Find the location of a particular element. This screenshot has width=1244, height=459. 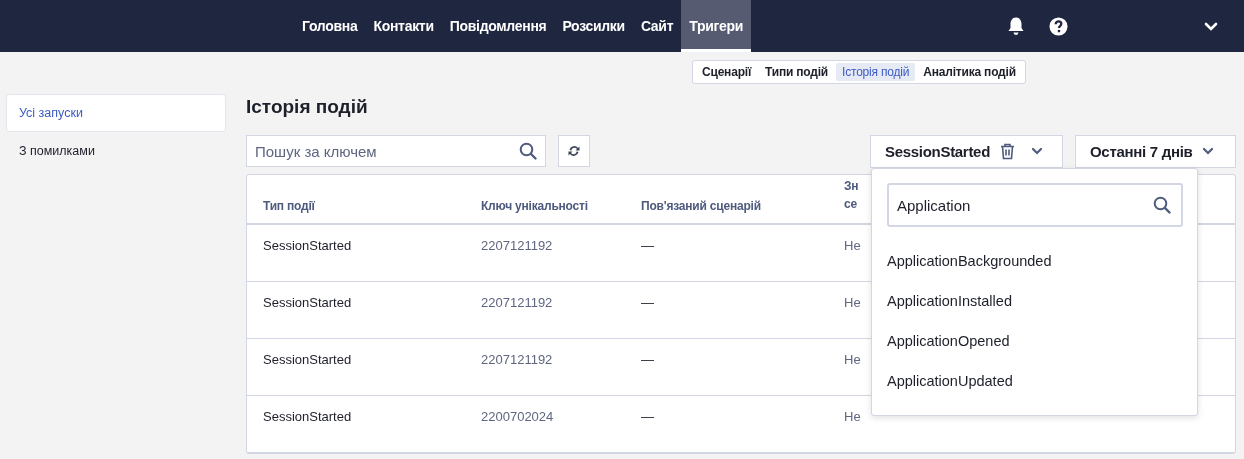

column-header: Ключ унікальності is located at coordinates (534, 211).